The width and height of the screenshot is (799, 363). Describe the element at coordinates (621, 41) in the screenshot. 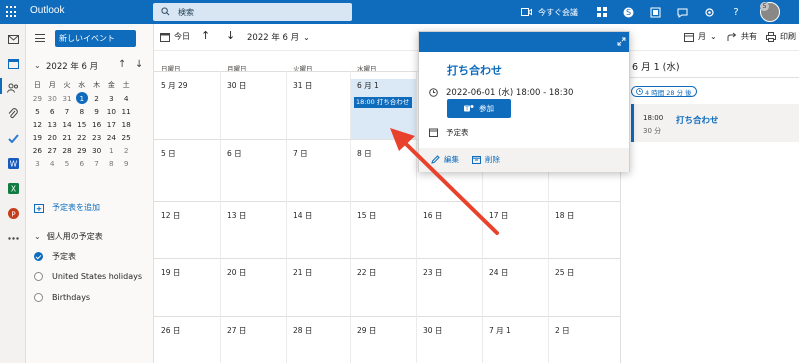

I see `expand-icon` at that location.